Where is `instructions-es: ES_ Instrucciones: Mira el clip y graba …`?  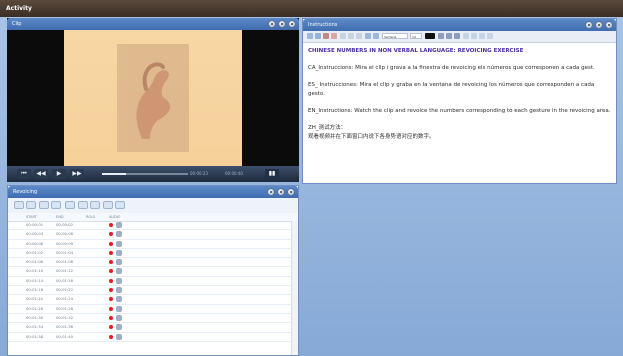 instructions-es: ES_ Instrucciones: Mira el clip y graba … is located at coordinates (451, 89).